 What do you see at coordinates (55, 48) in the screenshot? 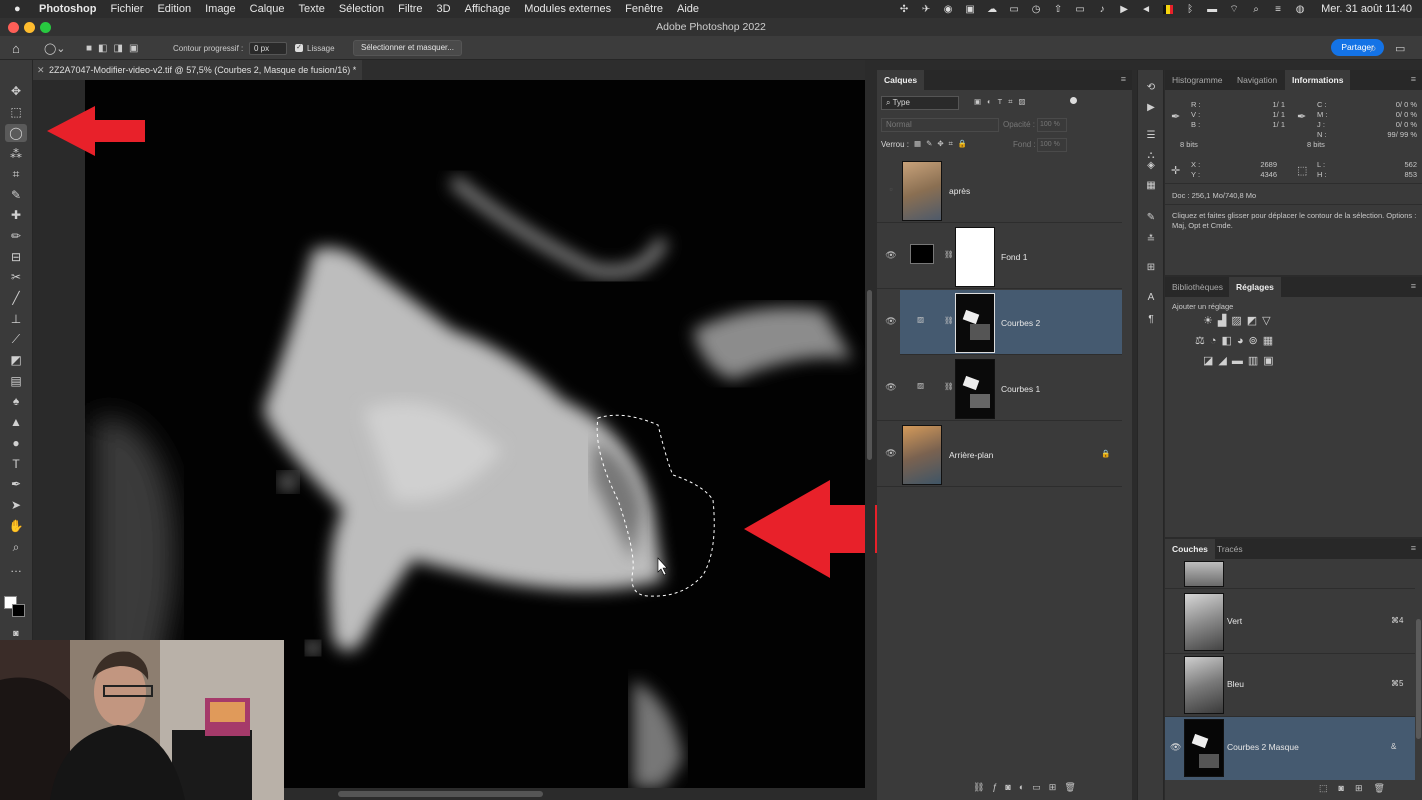
I see `lasso-preset-icon: ◯⌄` at bounding box center [55, 48].